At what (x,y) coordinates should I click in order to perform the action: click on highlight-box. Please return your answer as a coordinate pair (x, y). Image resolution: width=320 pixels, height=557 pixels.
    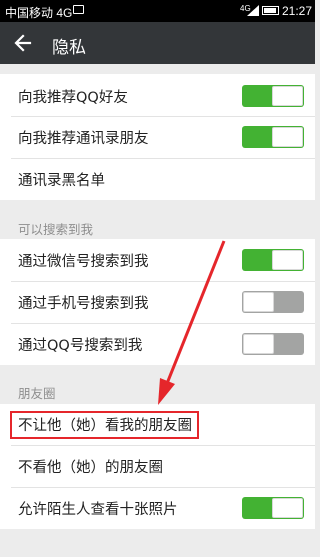
    Looking at the image, I should click on (104, 425).